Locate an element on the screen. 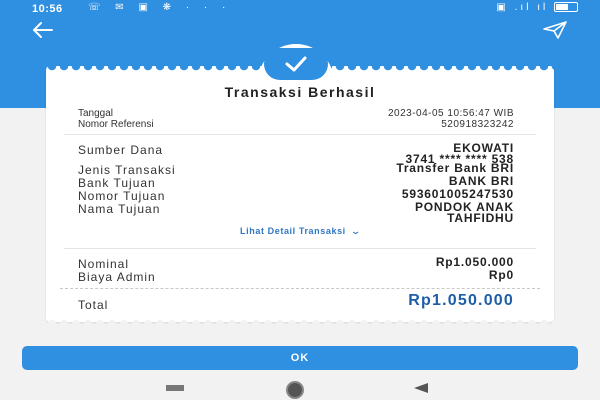 The height and width of the screenshot is (400, 600). reference-label: Nomor Referensi is located at coordinates (116, 124).